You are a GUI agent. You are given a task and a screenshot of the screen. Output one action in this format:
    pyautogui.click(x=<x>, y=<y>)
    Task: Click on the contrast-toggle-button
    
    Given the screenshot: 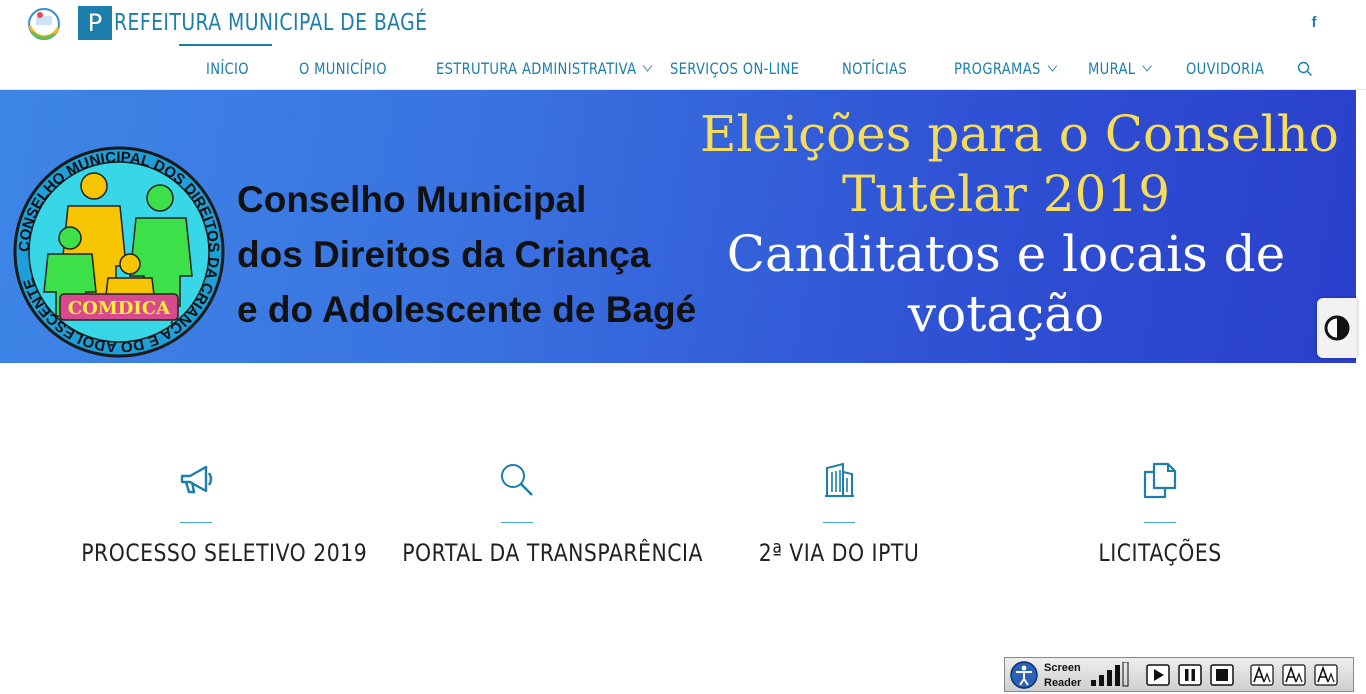 What is the action you would take?
    pyautogui.click(x=1337, y=328)
    